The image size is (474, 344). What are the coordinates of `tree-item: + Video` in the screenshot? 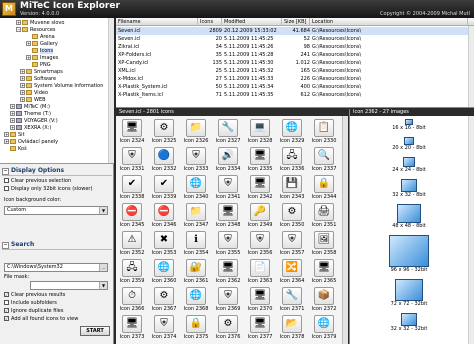 It's located at (34, 93).